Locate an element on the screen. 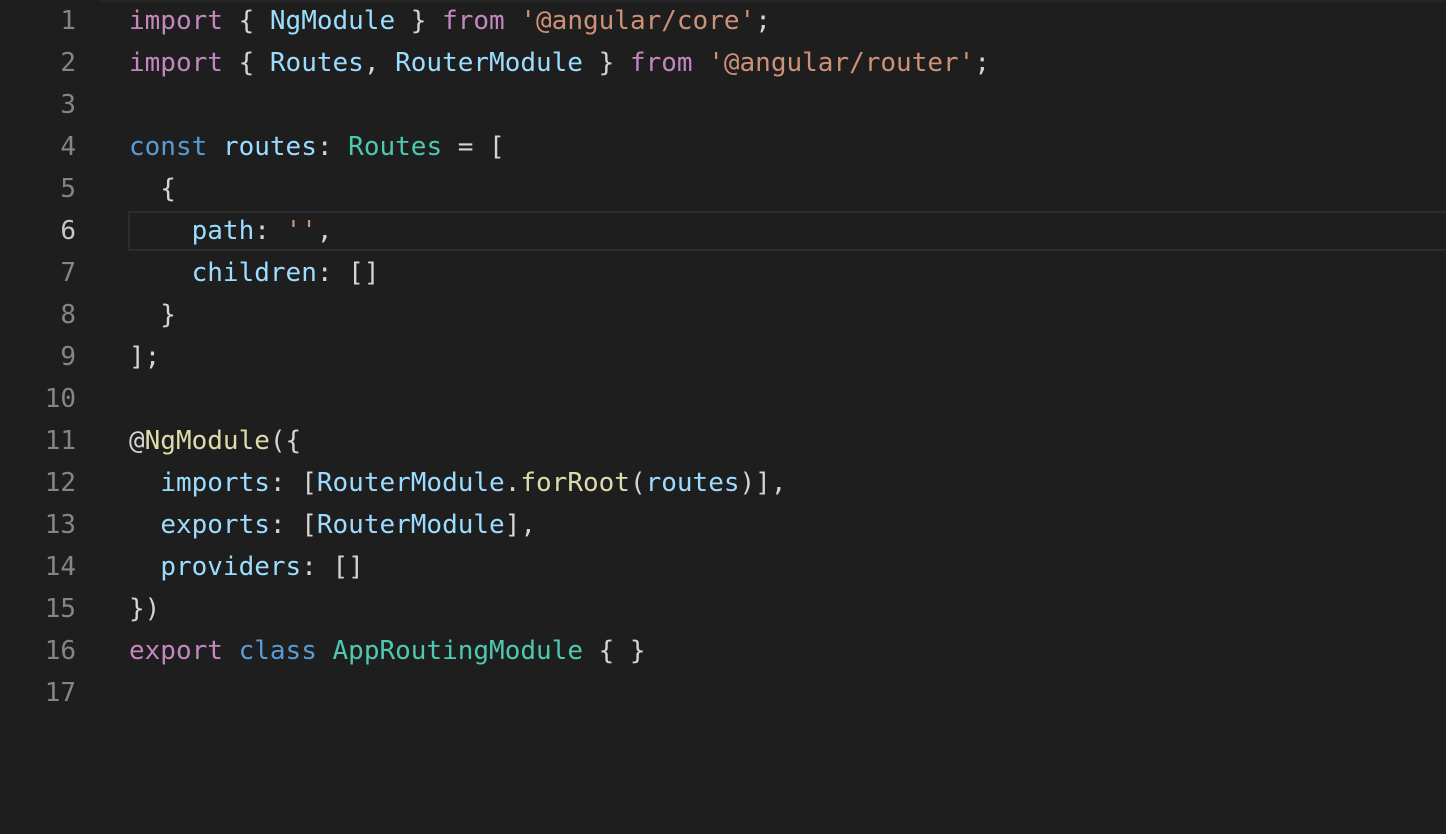 The height and width of the screenshot is (834, 1446). line-code: export class AppRoutingModule { } is located at coordinates (787, 651).